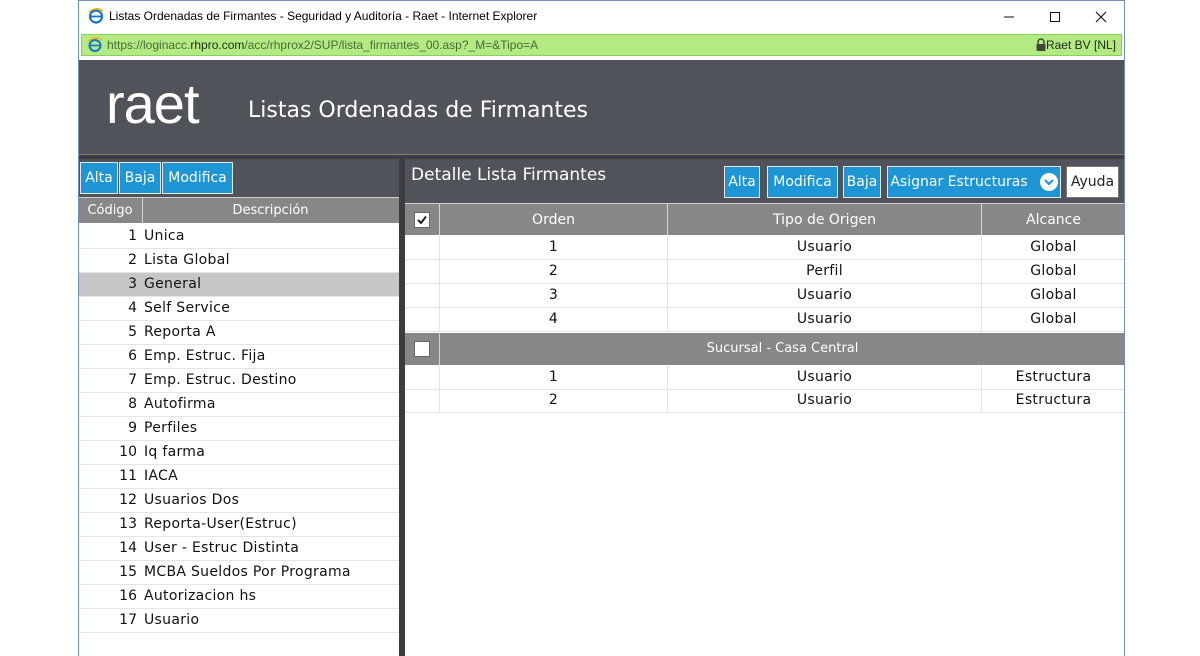 The width and height of the screenshot is (1200, 656). What do you see at coordinates (824, 219) in the screenshot?
I see `column-header-tipo-origen: Tipo de Origen` at bounding box center [824, 219].